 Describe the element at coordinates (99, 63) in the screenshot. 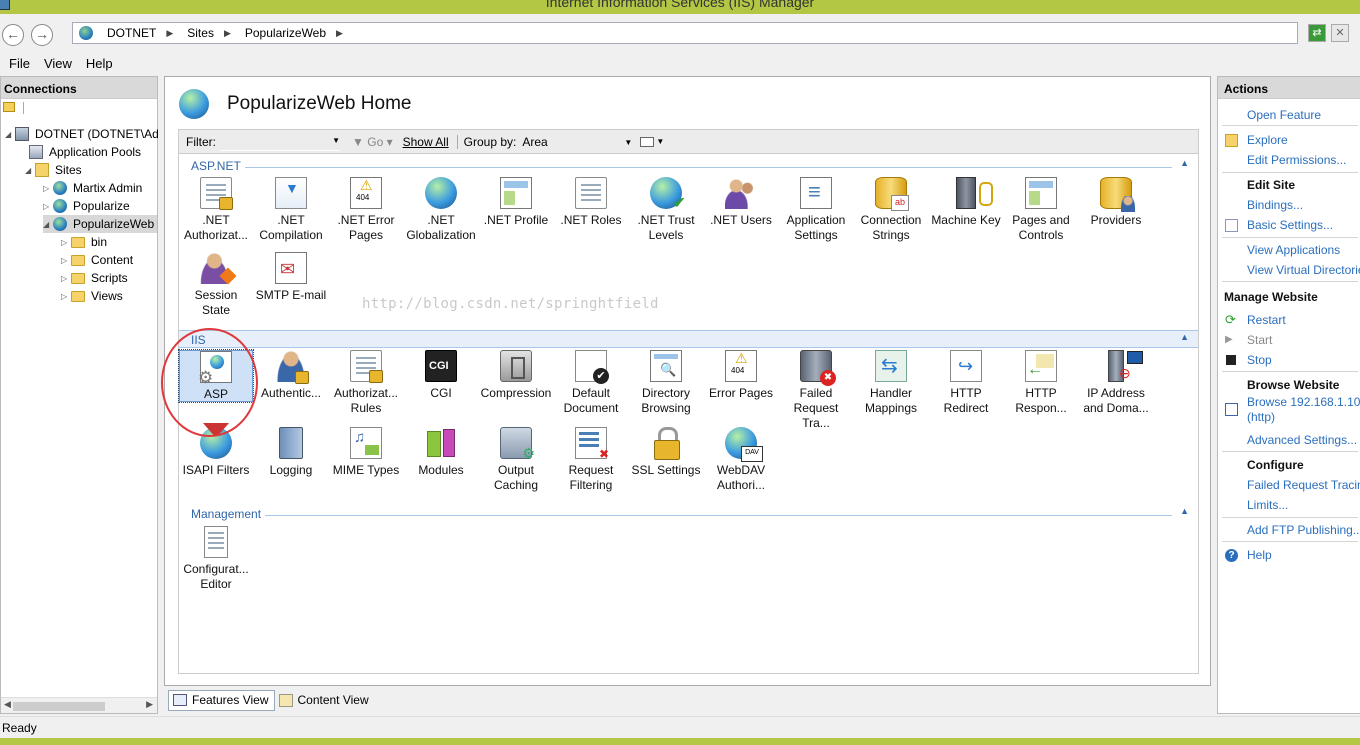

I see `menu-help: Help` at that location.